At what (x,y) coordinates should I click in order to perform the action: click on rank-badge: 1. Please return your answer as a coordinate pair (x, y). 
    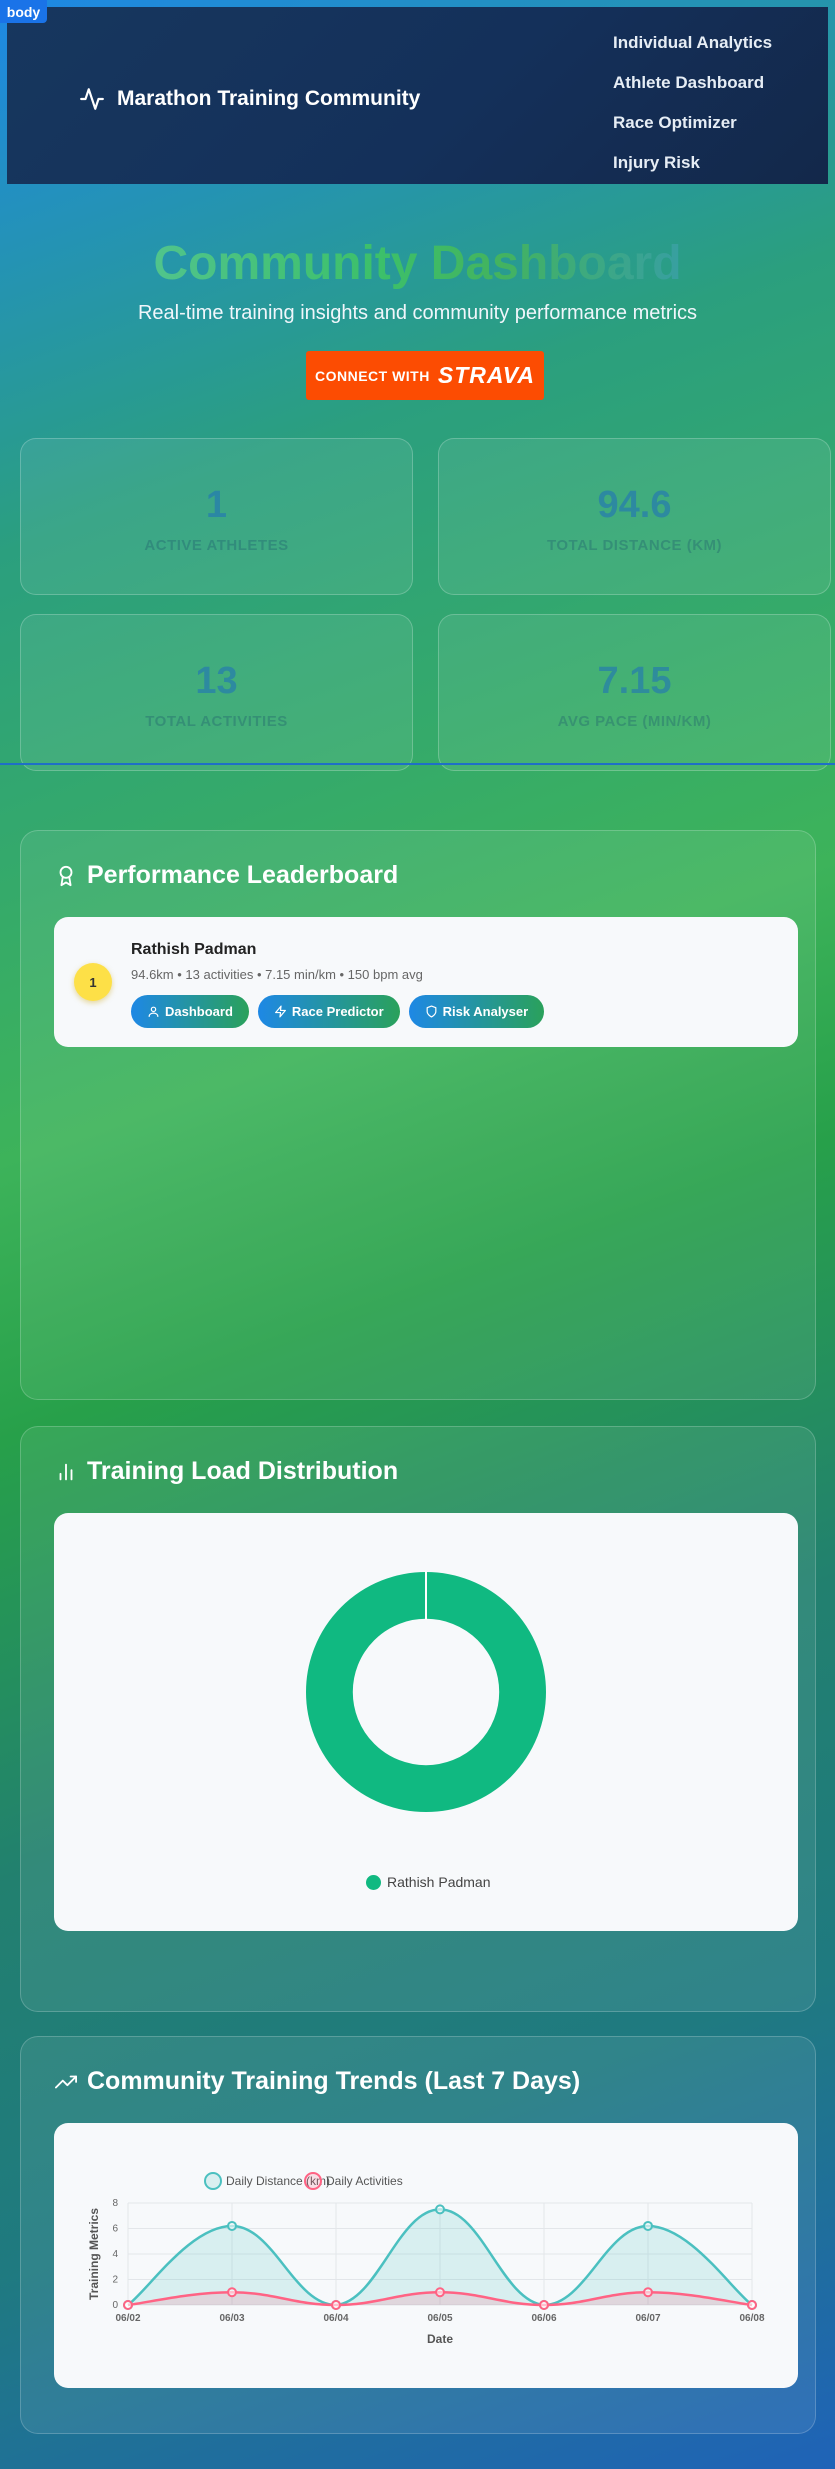
    Looking at the image, I should click on (93, 982).